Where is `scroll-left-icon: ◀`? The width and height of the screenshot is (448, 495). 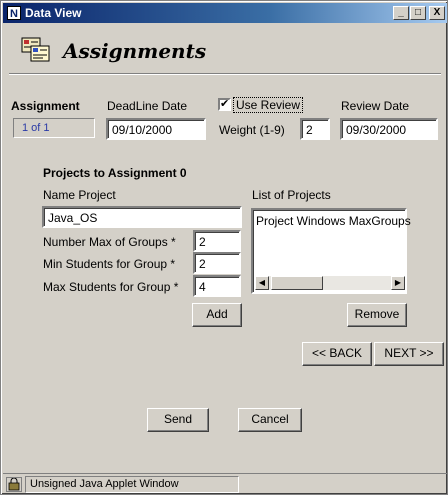 scroll-left-icon: ◀ is located at coordinates (262, 283).